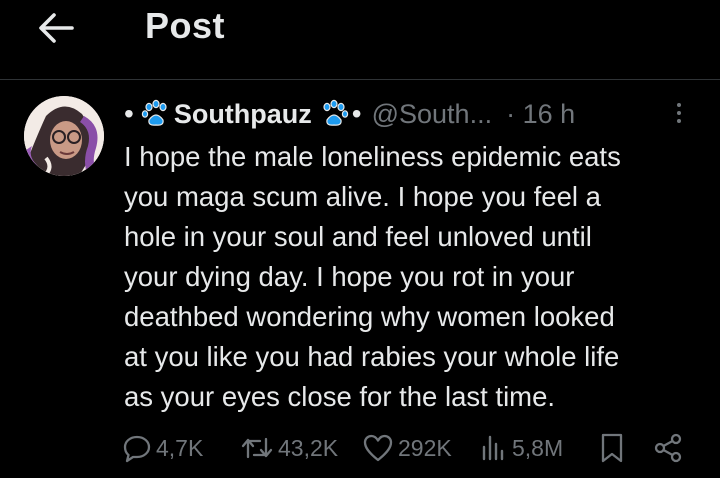 This screenshot has height=478, width=720. Describe the element at coordinates (137, 449) in the screenshot. I see `reply-icon` at that location.